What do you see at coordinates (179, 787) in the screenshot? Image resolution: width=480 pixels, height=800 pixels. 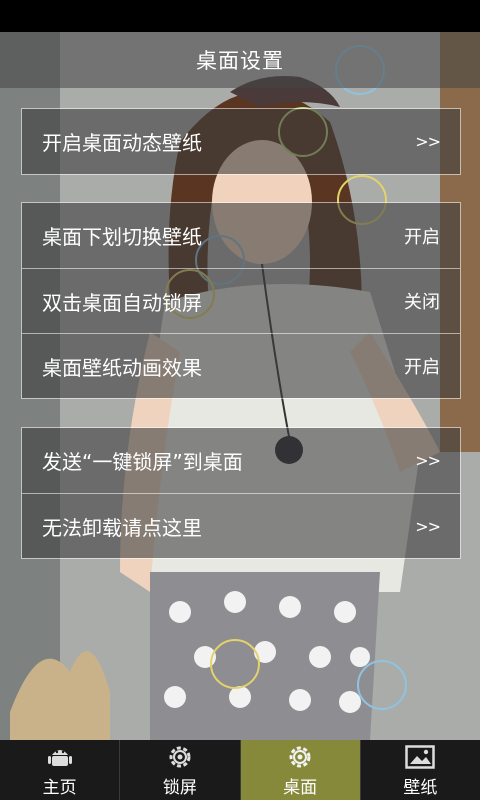 I see `nav-label: 锁屏` at bounding box center [179, 787].